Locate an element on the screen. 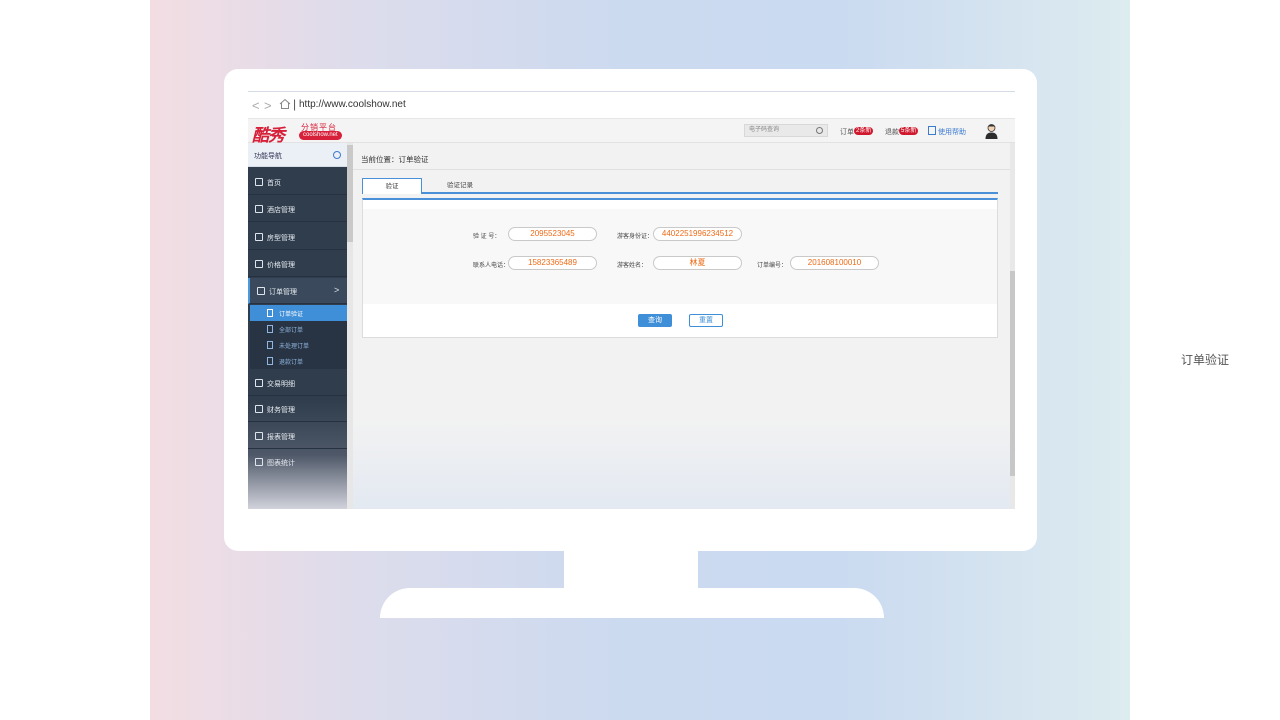 The width and height of the screenshot is (1280, 720). tab-bar: 验证 验证记录 is located at coordinates (680, 186).